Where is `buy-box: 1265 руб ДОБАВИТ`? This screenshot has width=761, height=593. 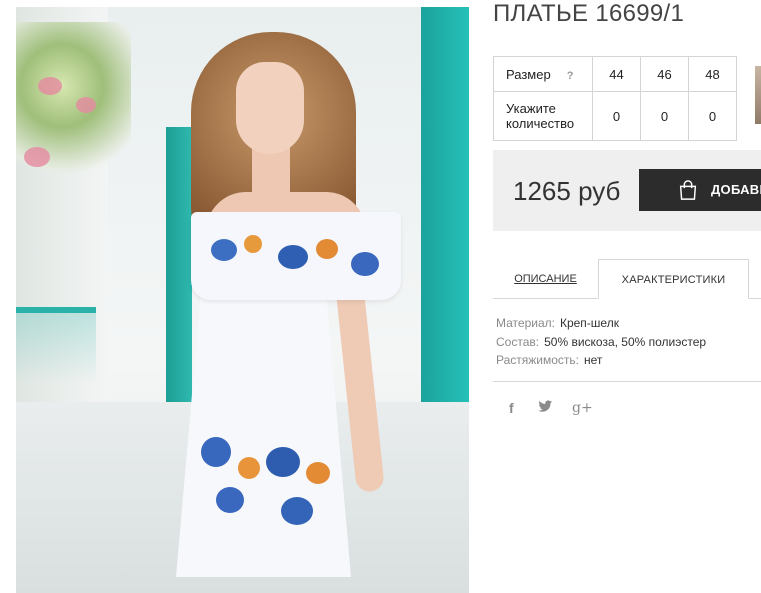 buy-box: 1265 руб ДОБАВИТ is located at coordinates (627, 190).